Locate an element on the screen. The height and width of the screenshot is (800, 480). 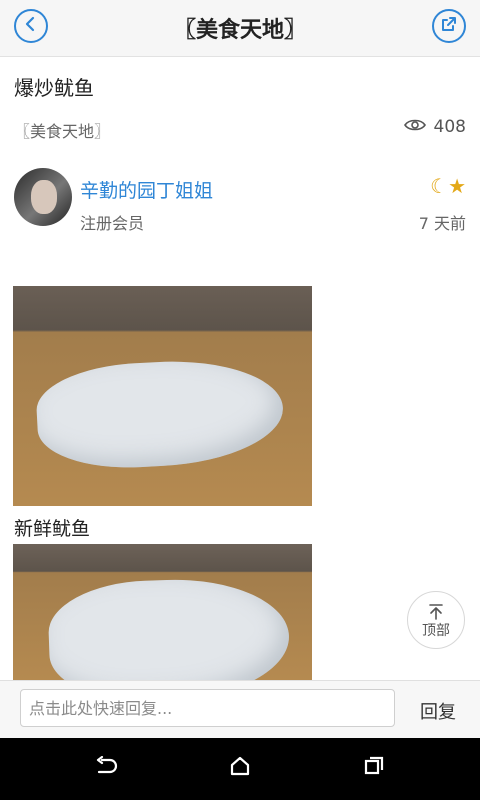
home-nav-button is located at coordinates (240, 768).